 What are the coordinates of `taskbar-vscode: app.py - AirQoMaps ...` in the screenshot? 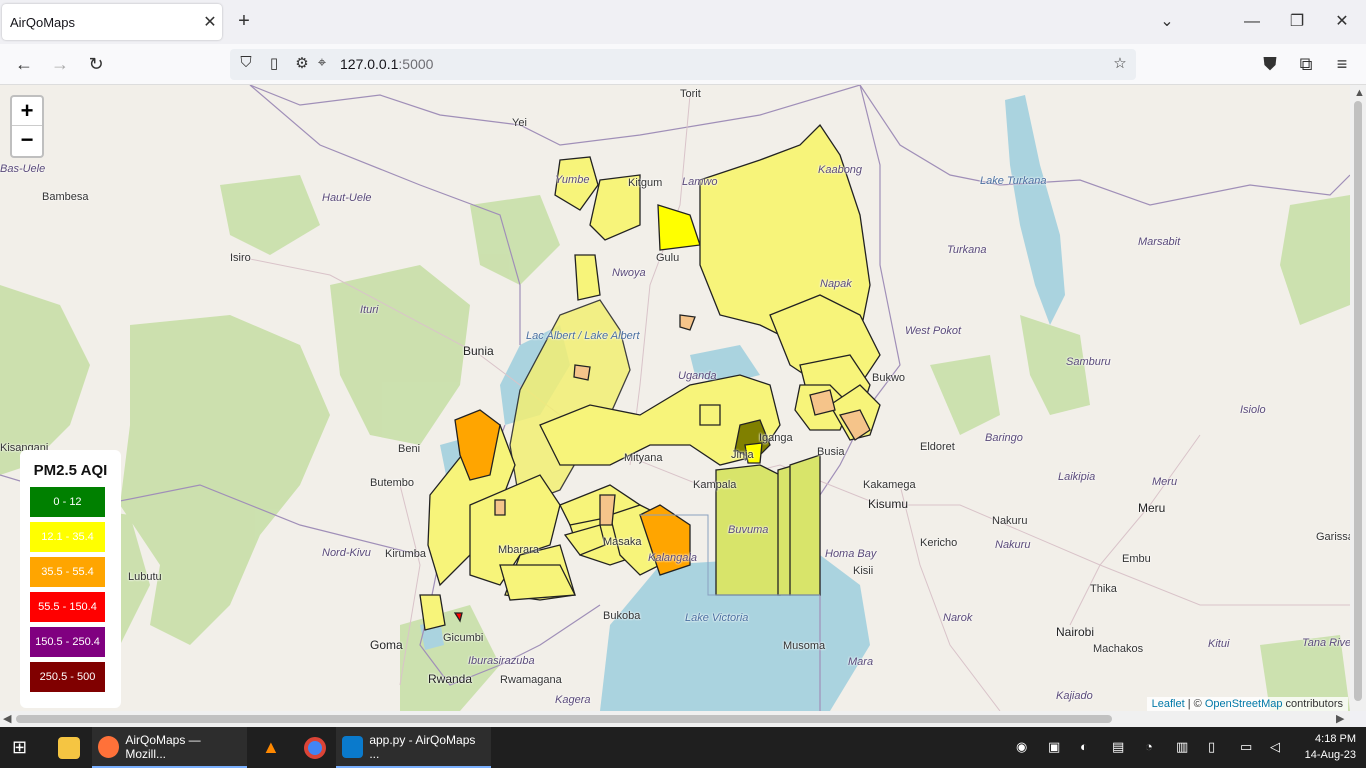 It's located at (413, 747).